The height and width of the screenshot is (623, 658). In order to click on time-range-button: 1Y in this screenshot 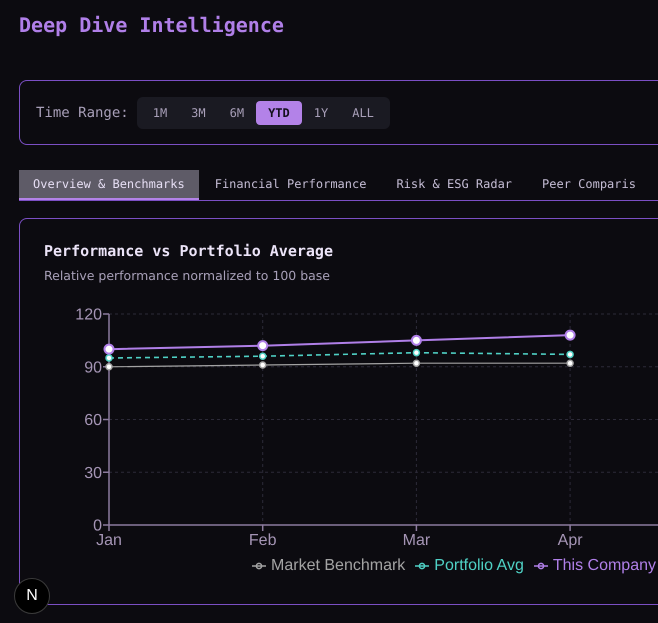, I will do `click(321, 113)`.